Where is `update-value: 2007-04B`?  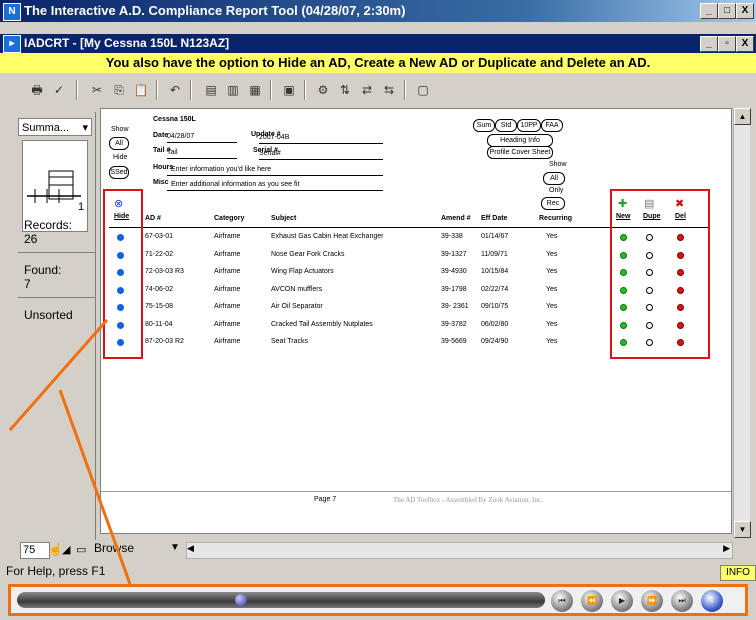
update-value: 2007-04B is located at coordinates (274, 137).